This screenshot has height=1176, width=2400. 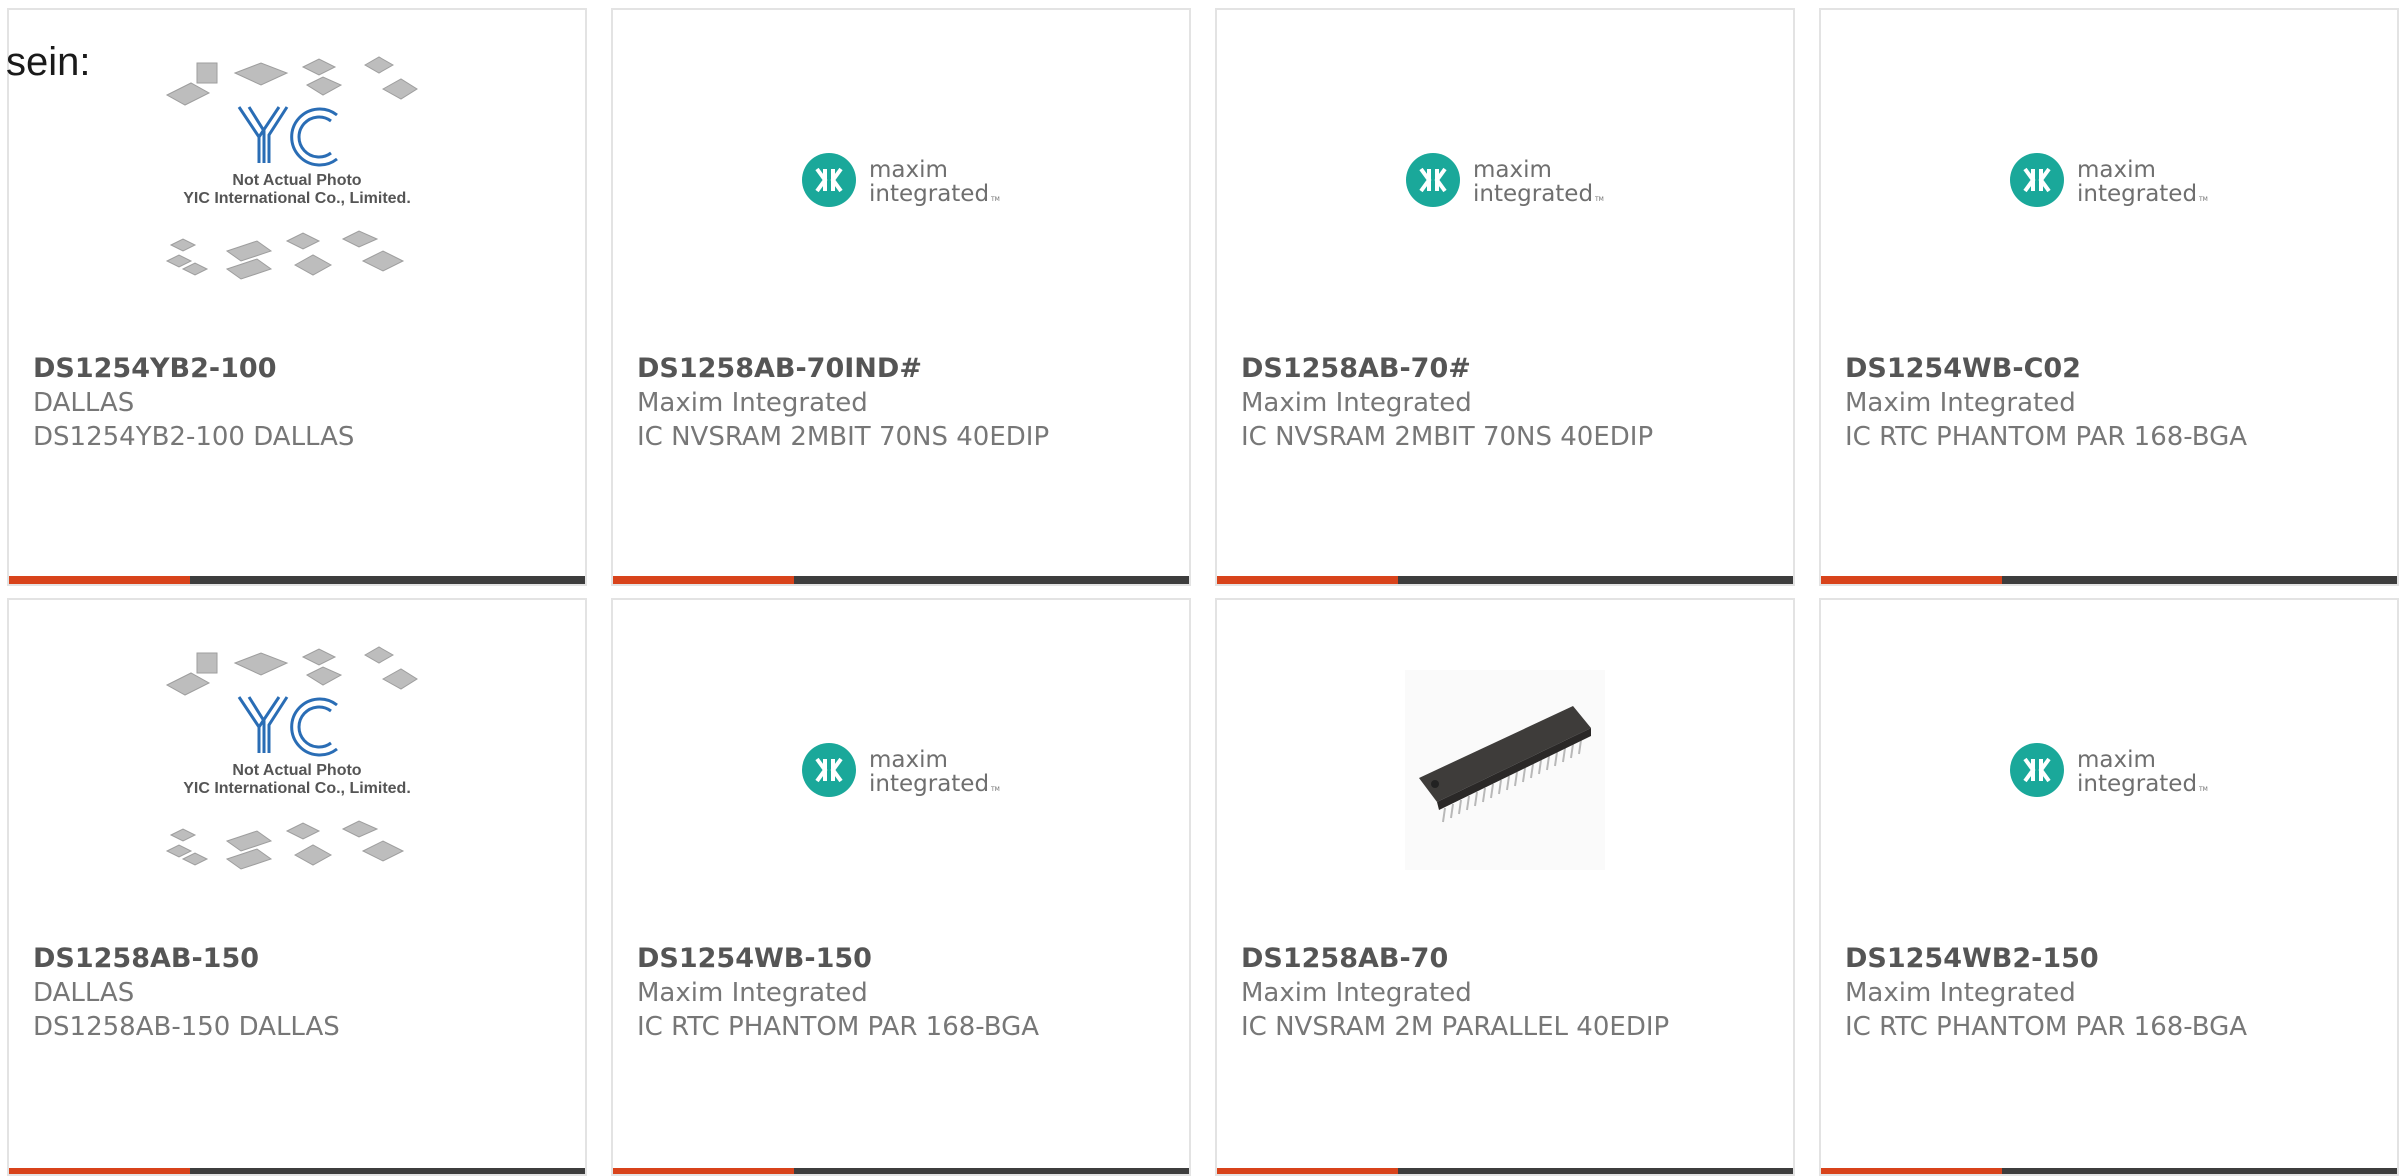 What do you see at coordinates (1509, 369) in the screenshot?
I see `part-number: DS1258AB-70#` at bounding box center [1509, 369].